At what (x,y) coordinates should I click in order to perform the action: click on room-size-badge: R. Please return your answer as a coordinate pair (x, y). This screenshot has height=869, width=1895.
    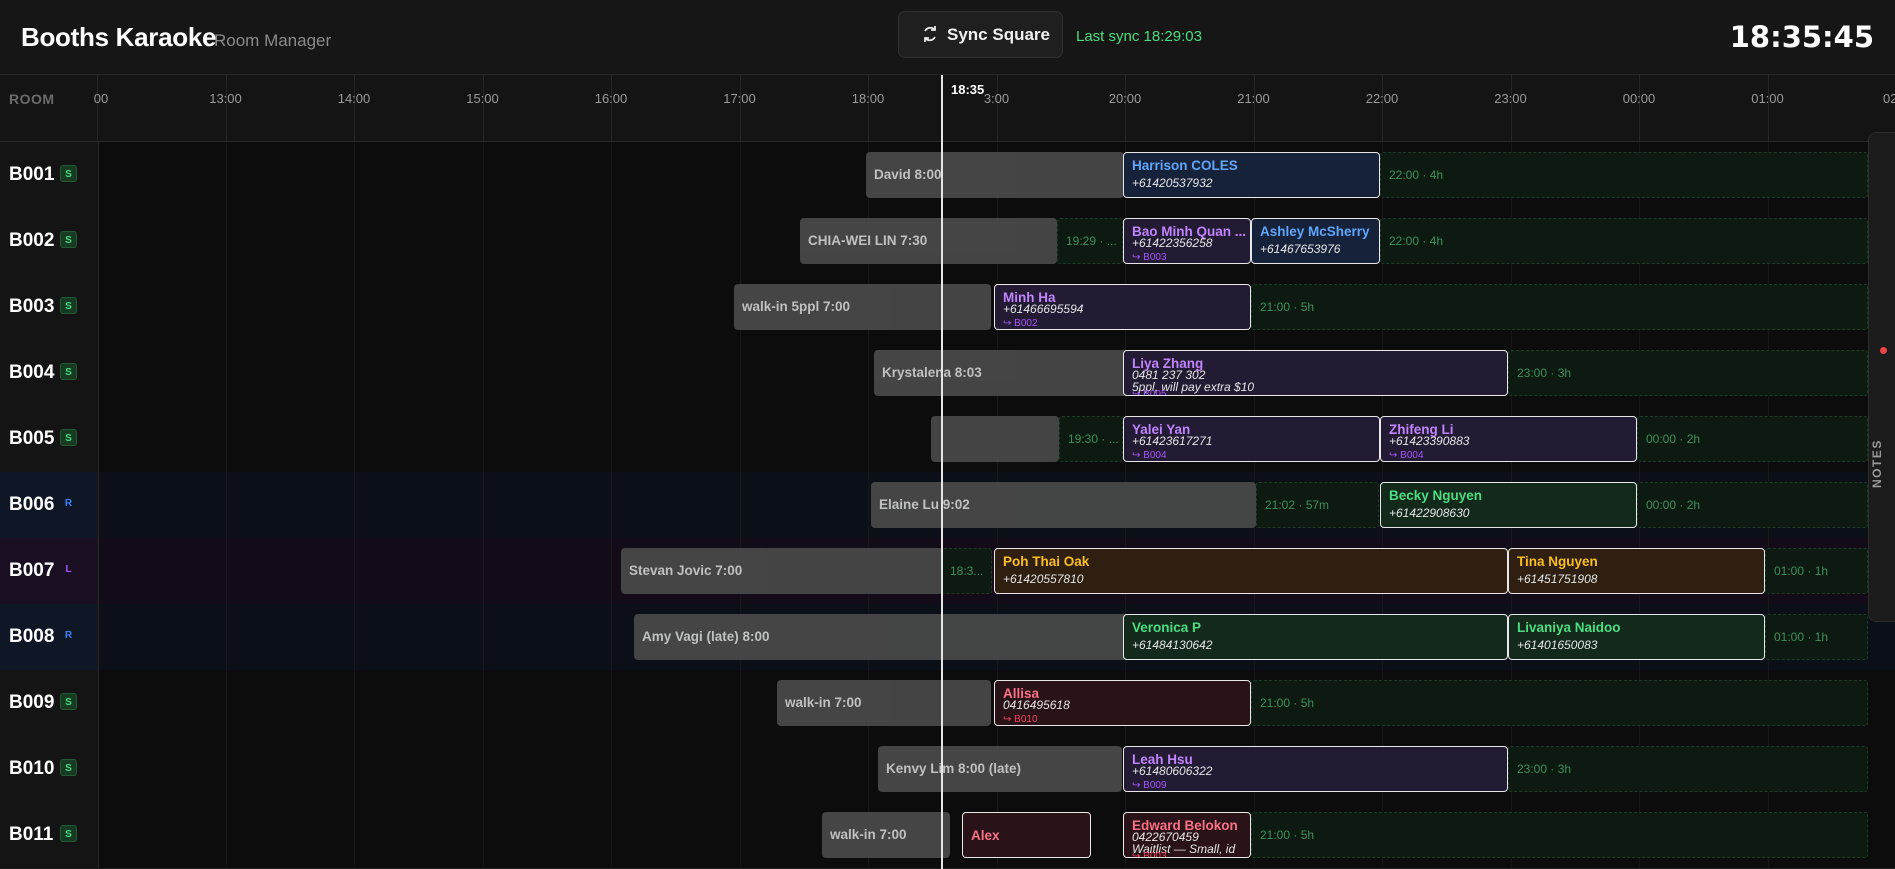
    Looking at the image, I should click on (68, 635).